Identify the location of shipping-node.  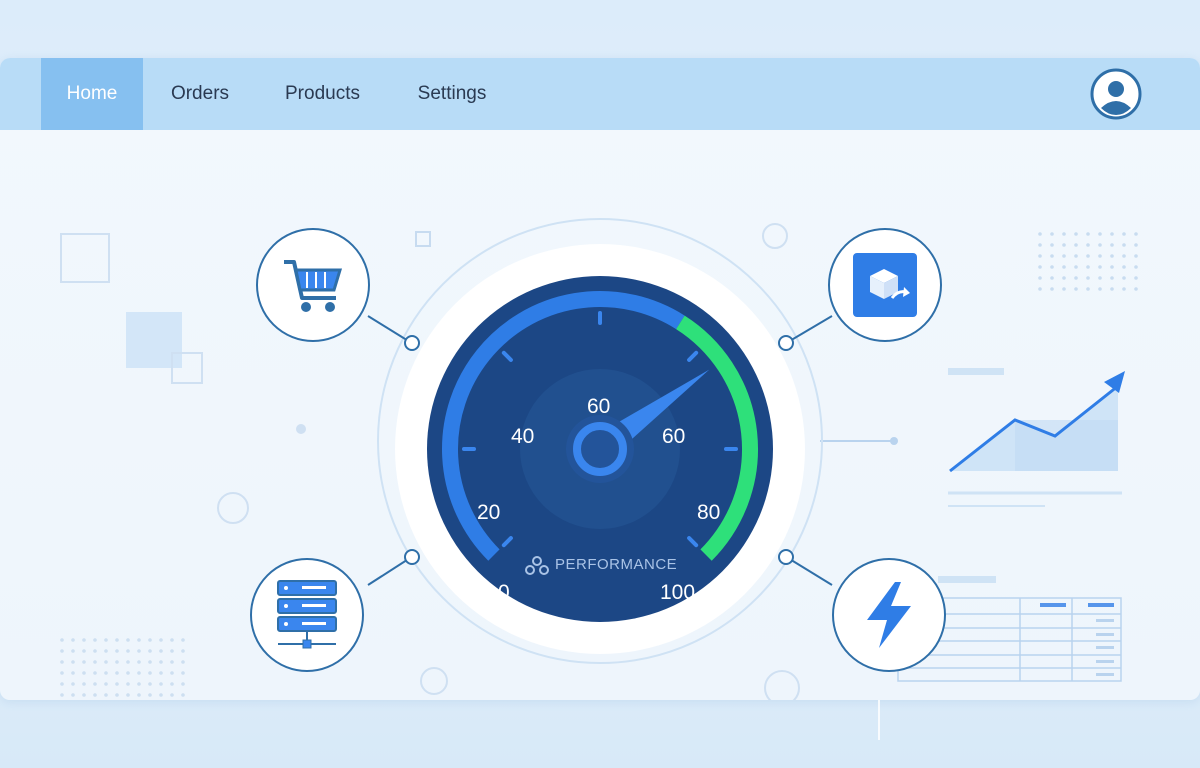
(885, 285).